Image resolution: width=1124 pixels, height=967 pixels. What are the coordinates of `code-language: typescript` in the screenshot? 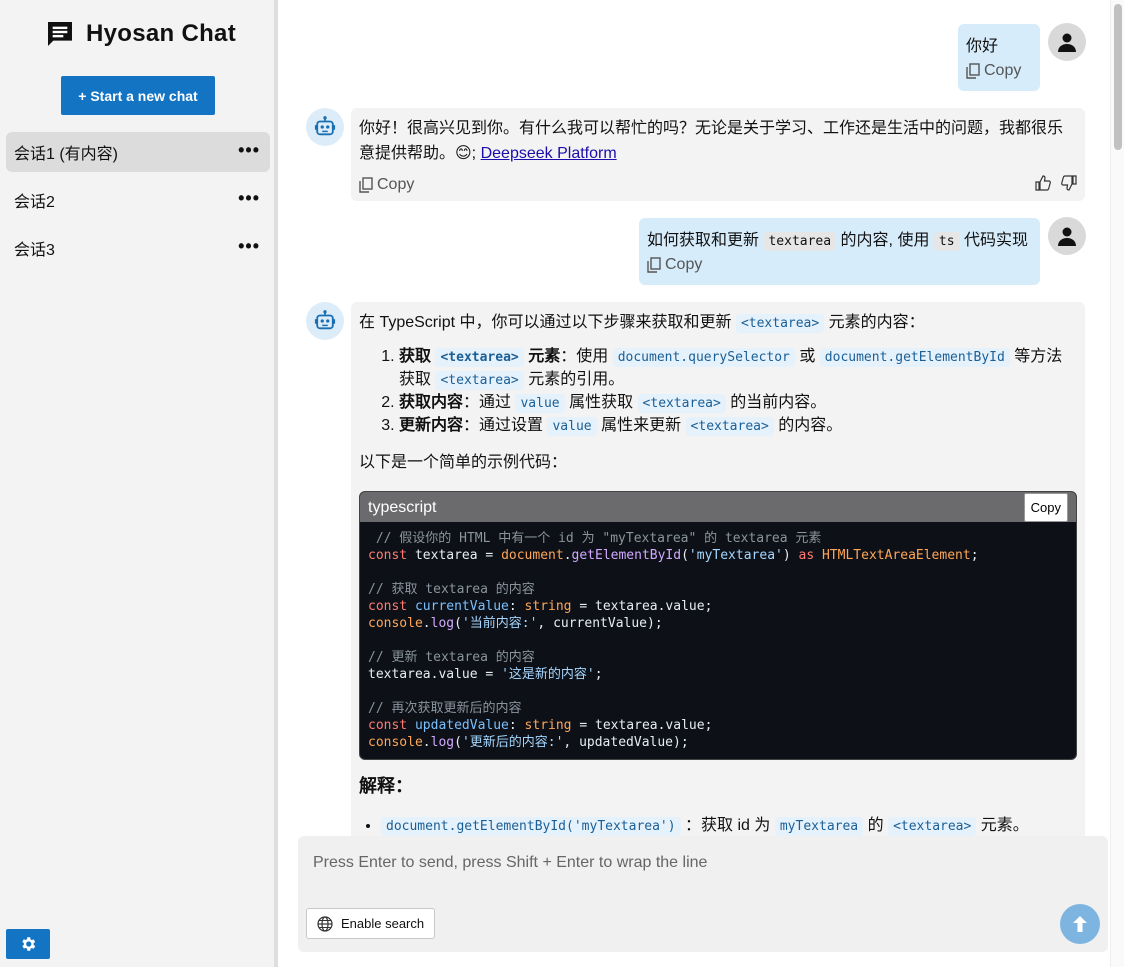 It's located at (402, 507).